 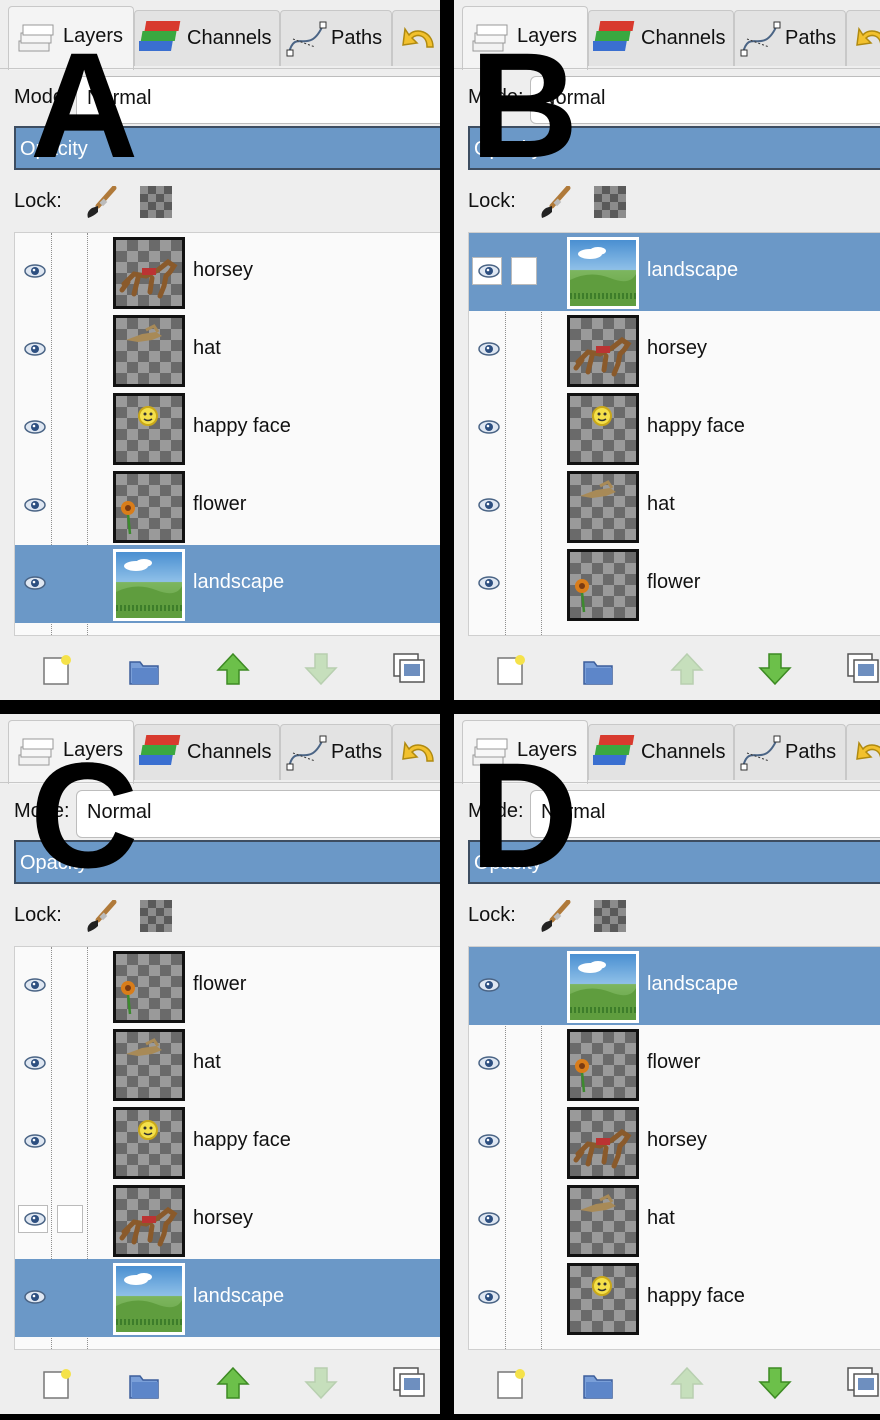 I want to click on layers-list: horsey hat happy face flower landscape, so click(x=227, y=434).